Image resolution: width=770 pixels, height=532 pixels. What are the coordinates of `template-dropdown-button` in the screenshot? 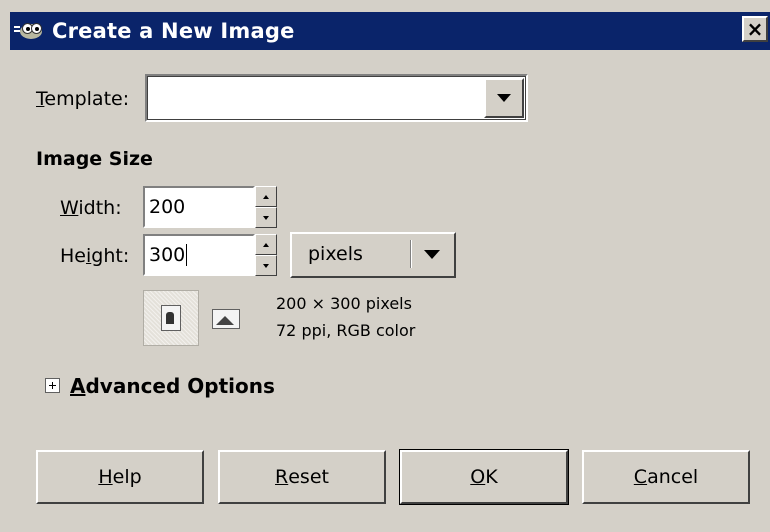 It's located at (504, 98).